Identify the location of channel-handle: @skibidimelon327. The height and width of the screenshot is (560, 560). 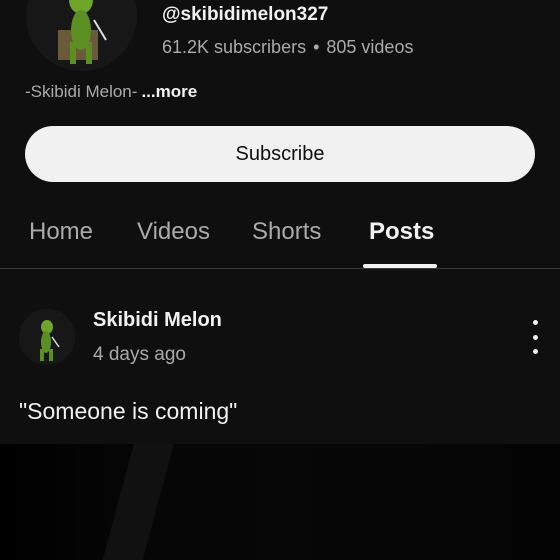
(245, 14).